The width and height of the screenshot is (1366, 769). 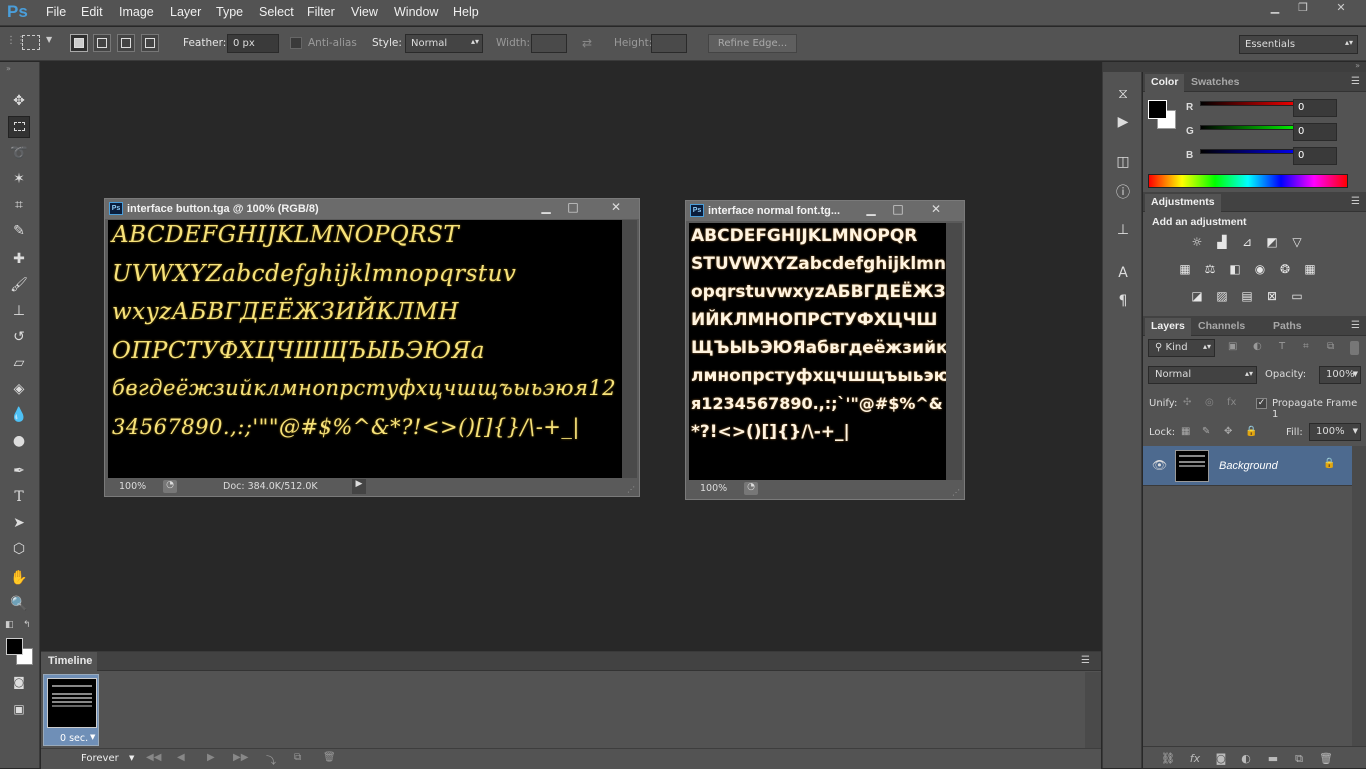 What do you see at coordinates (1354, 348) in the screenshot?
I see `filter-toggle` at bounding box center [1354, 348].